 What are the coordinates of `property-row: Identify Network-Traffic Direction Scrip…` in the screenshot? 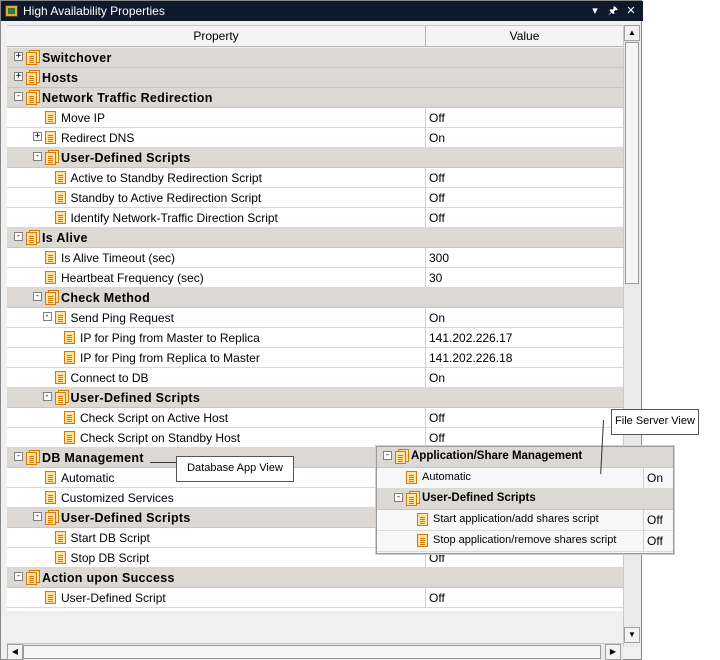 It's located at (315, 218).